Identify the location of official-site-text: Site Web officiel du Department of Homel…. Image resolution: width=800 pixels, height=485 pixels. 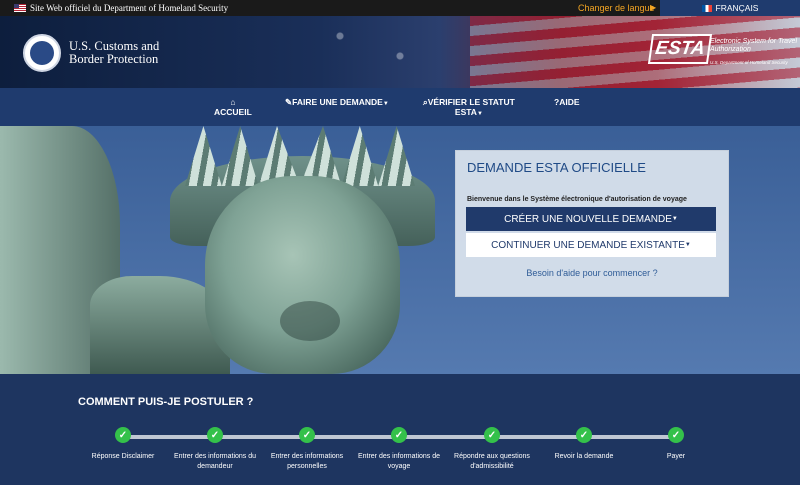
(129, 8).